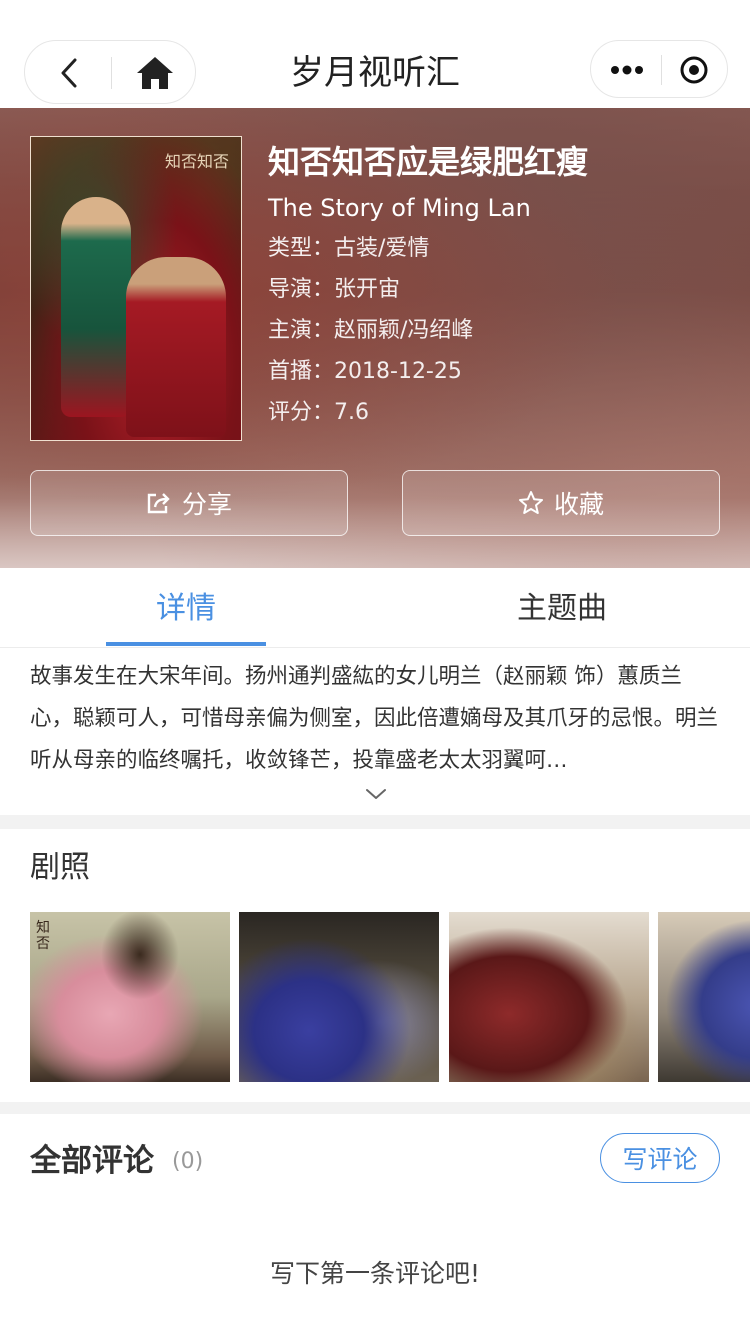 This screenshot has height=1334, width=750. What do you see at coordinates (301, 289) in the screenshot?
I see `director-label: 导演：` at bounding box center [301, 289].